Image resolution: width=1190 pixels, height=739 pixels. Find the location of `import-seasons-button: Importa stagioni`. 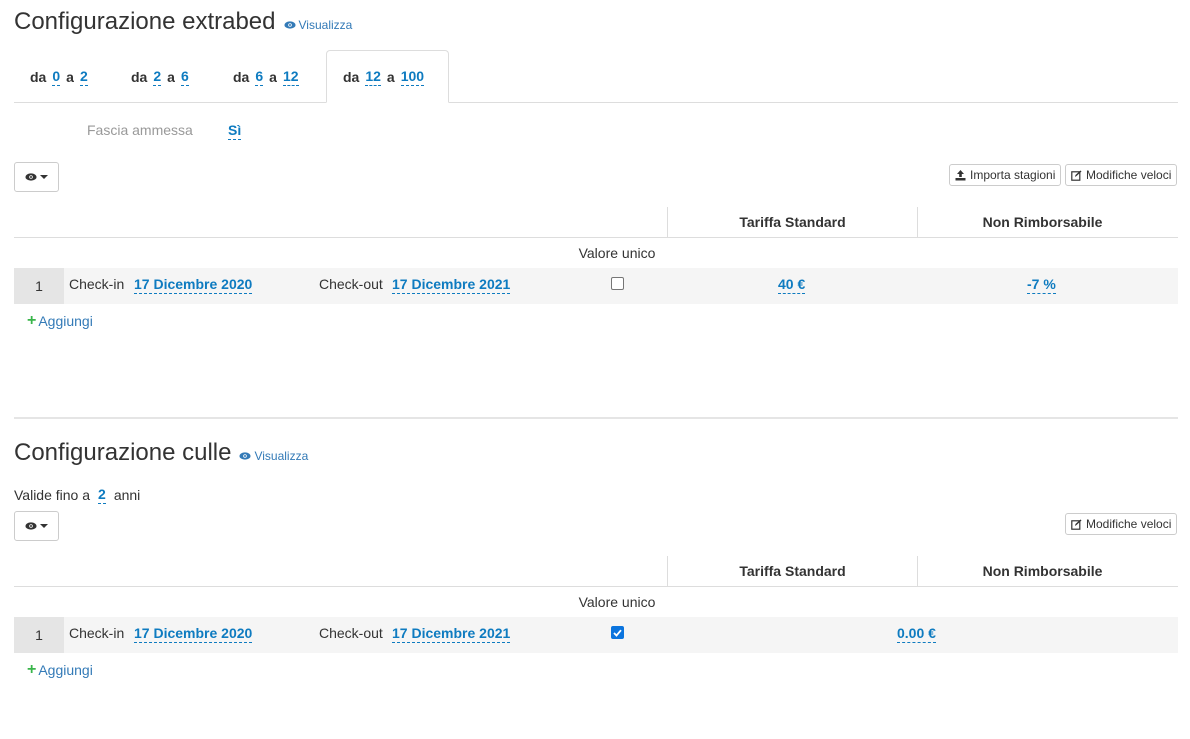

import-seasons-button: Importa stagioni is located at coordinates (1005, 175).